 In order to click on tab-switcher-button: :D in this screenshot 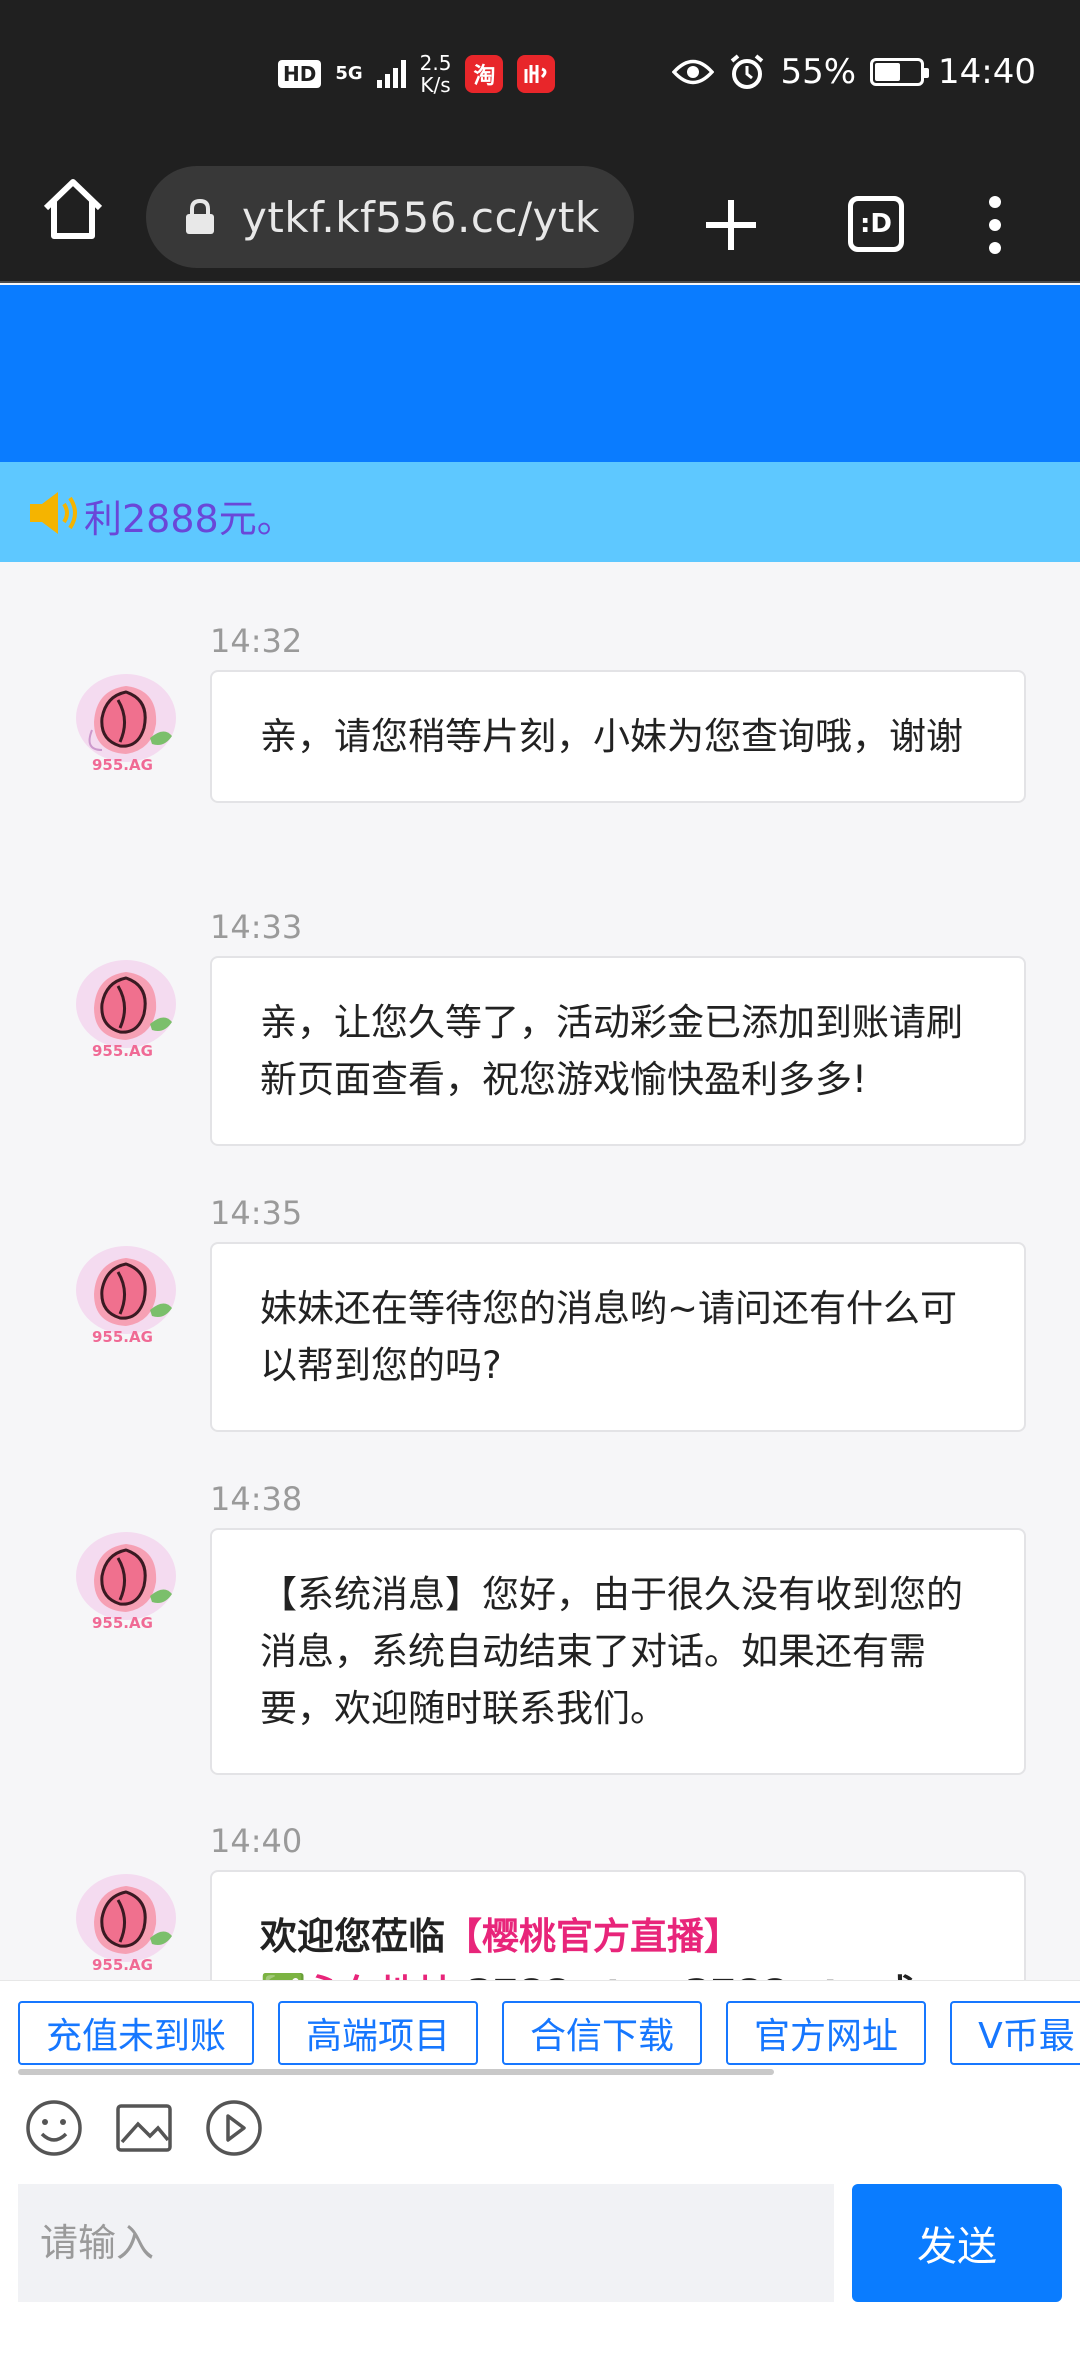, I will do `click(876, 224)`.